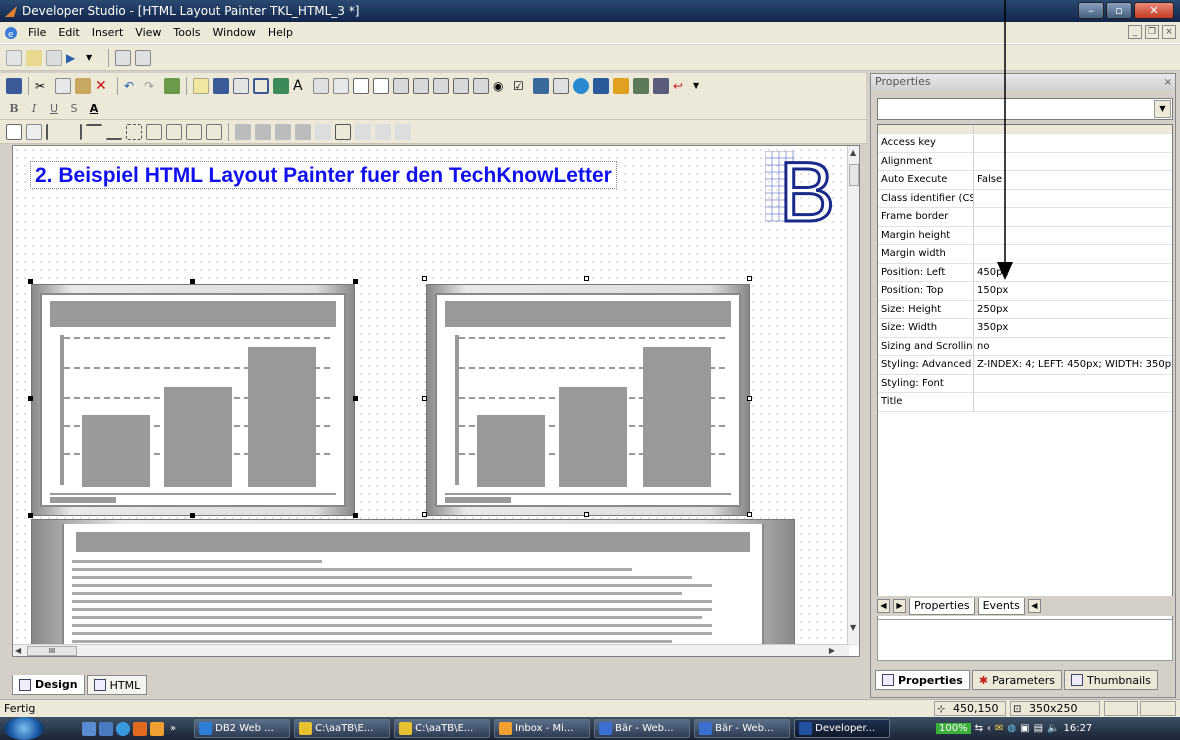 The width and height of the screenshot is (1180, 740). Describe the element at coordinates (1001, 606) in the screenshot. I see `tab-events: Events` at that location.